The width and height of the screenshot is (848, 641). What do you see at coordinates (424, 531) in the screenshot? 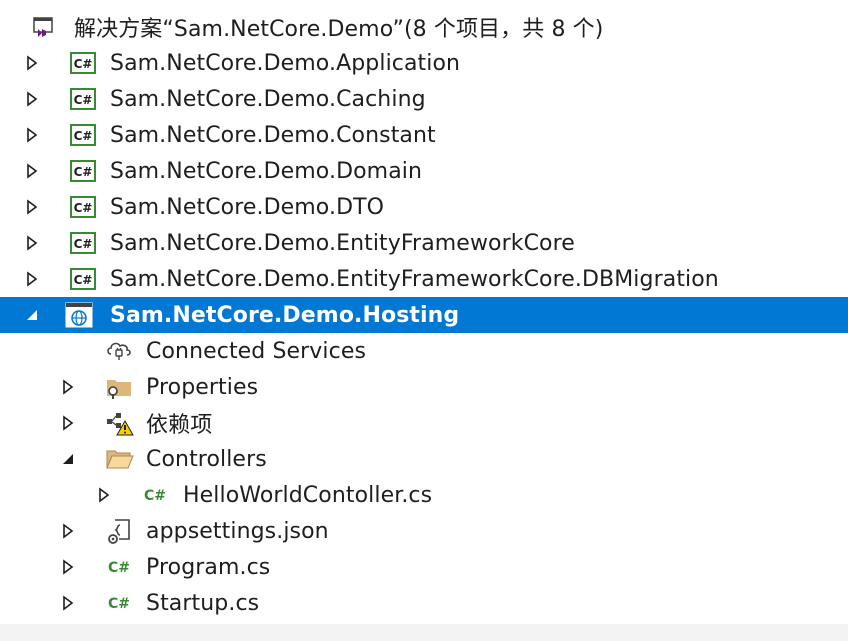
I see `appsettings-node: appsettings.json` at bounding box center [424, 531].